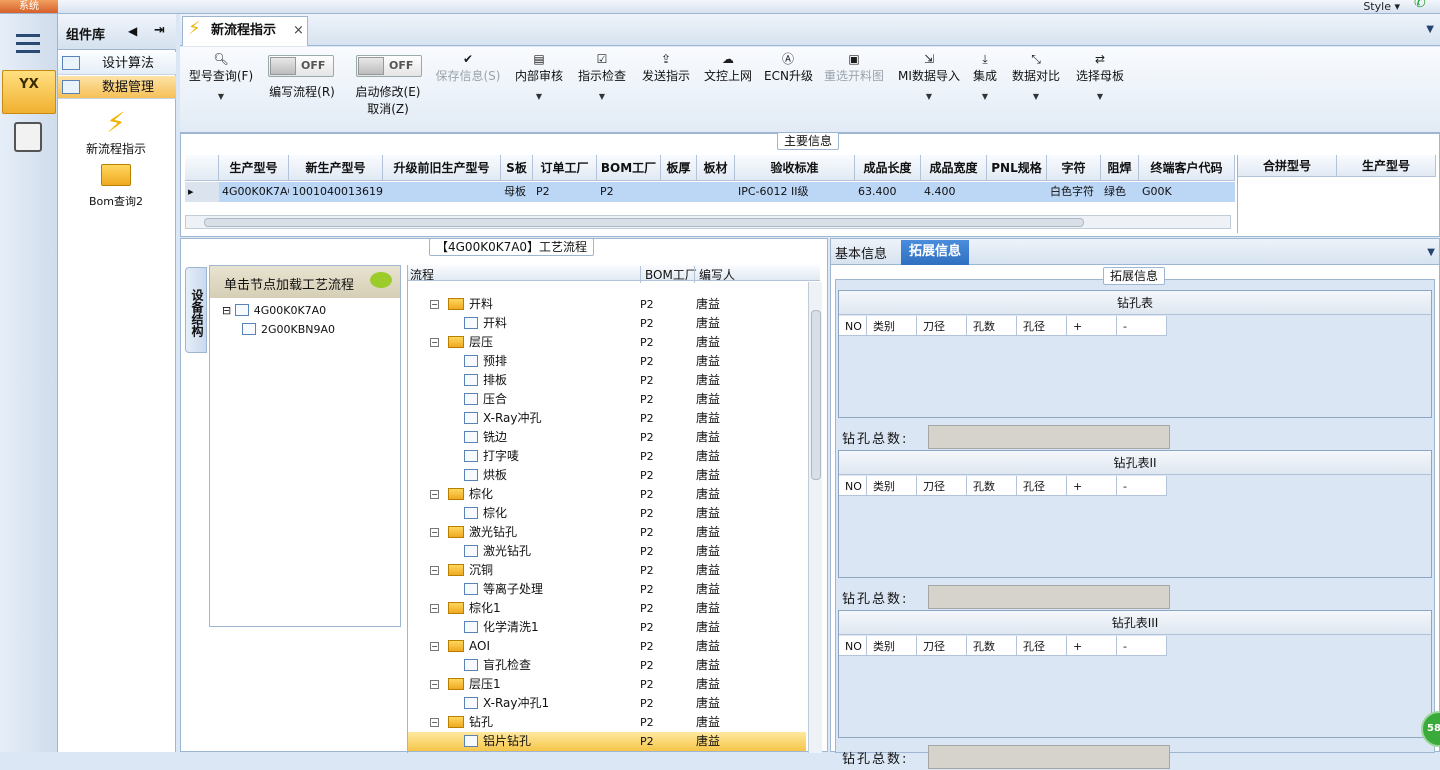 The width and height of the screenshot is (1440, 770). What do you see at coordinates (607, 304) in the screenshot?
I see `table-row: − 开料 P2 唐益` at bounding box center [607, 304].